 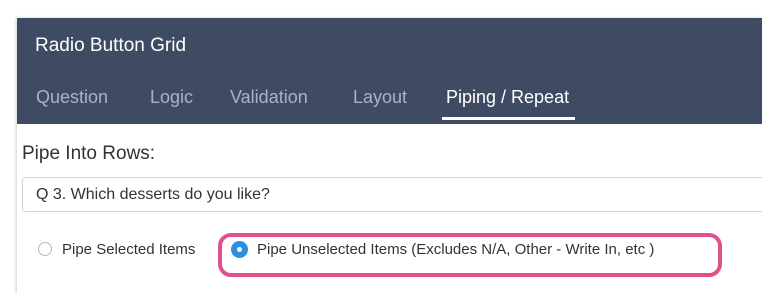 I want to click on tab-piping-repeat: Piping / Repeat, so click(x=508, y=103).